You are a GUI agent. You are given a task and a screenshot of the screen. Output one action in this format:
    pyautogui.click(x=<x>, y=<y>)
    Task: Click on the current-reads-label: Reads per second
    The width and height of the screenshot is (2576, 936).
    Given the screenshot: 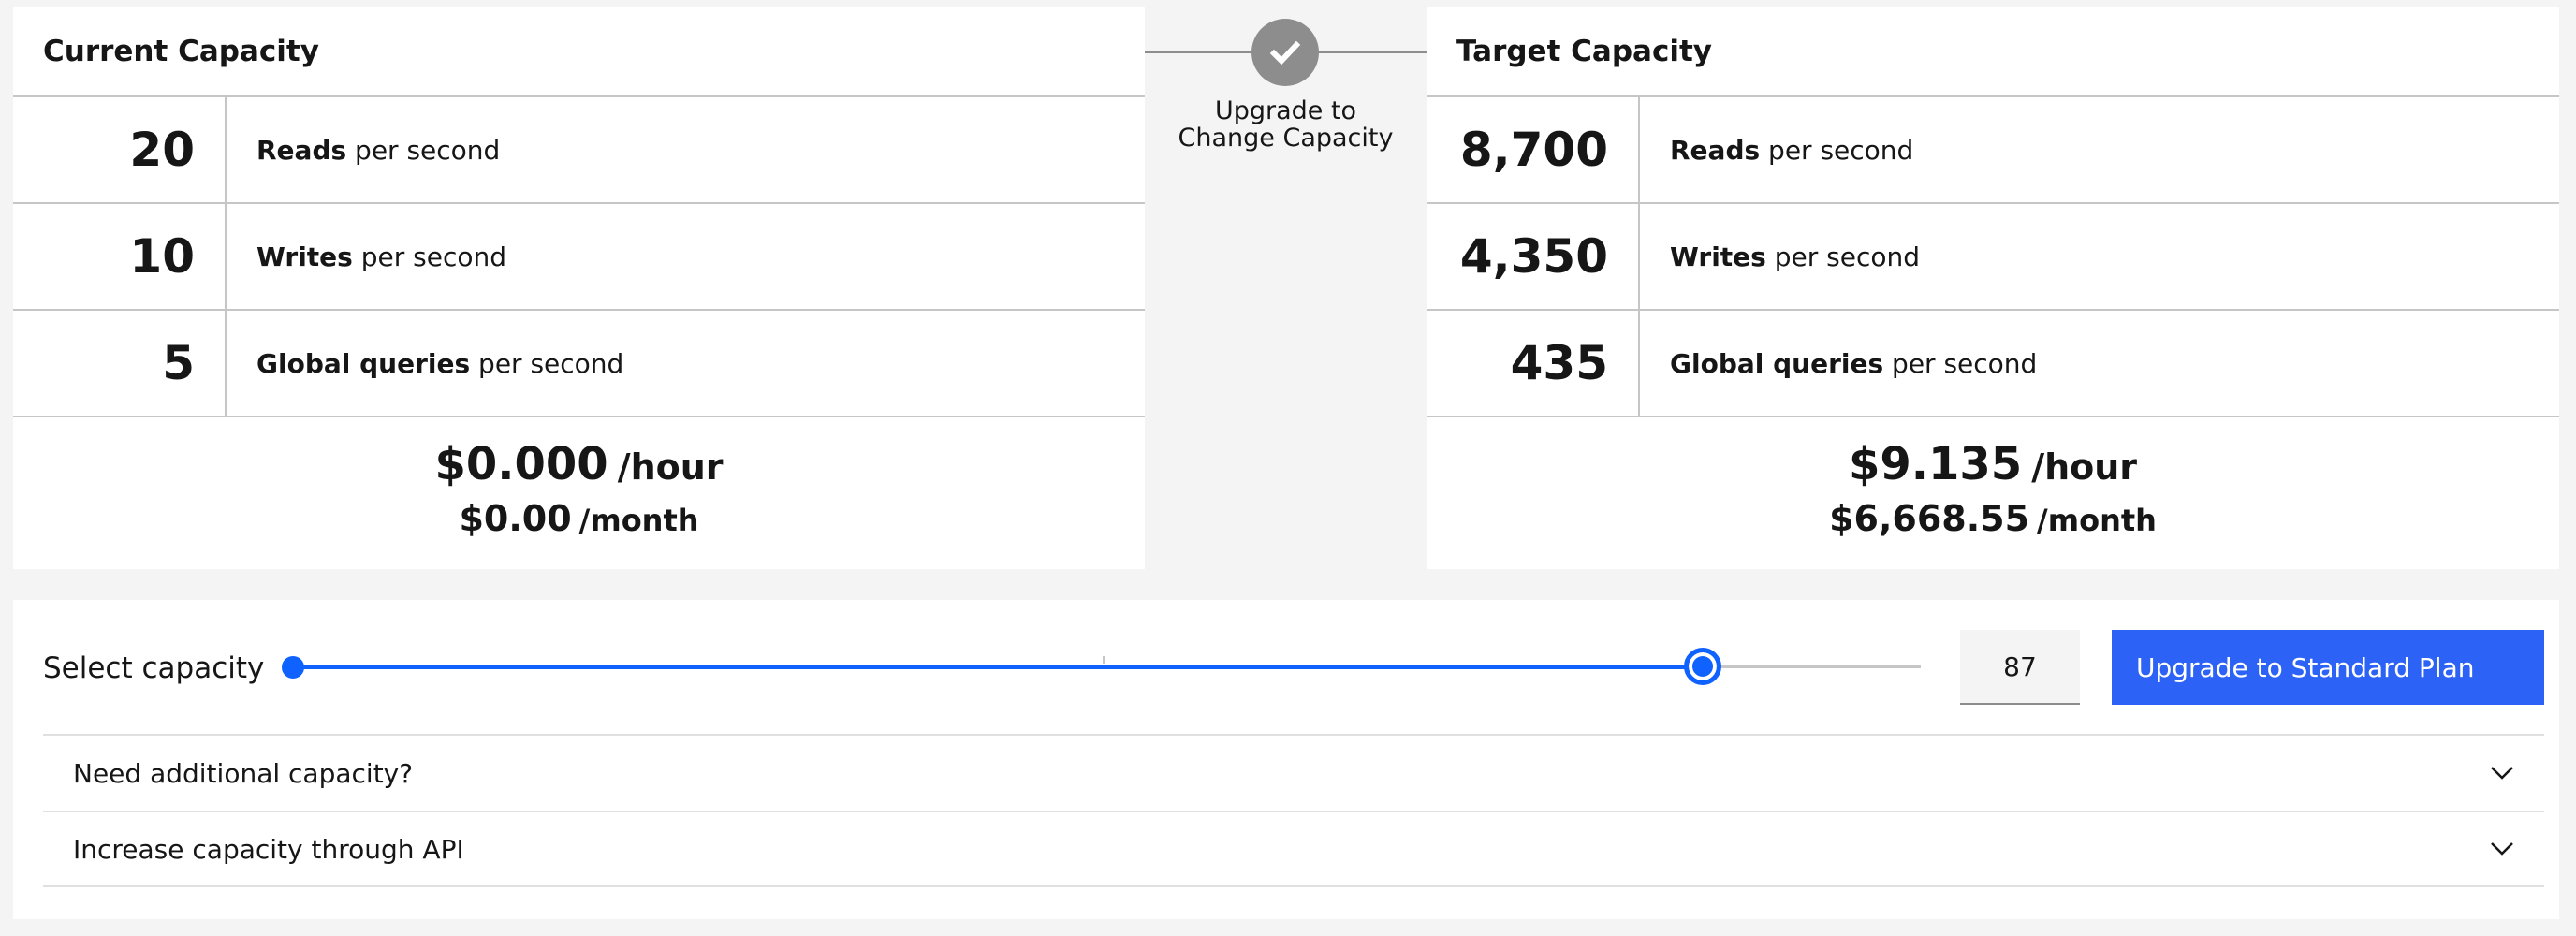 What is the action you would take?
    pyautogui.click(x=378, y=150)
    